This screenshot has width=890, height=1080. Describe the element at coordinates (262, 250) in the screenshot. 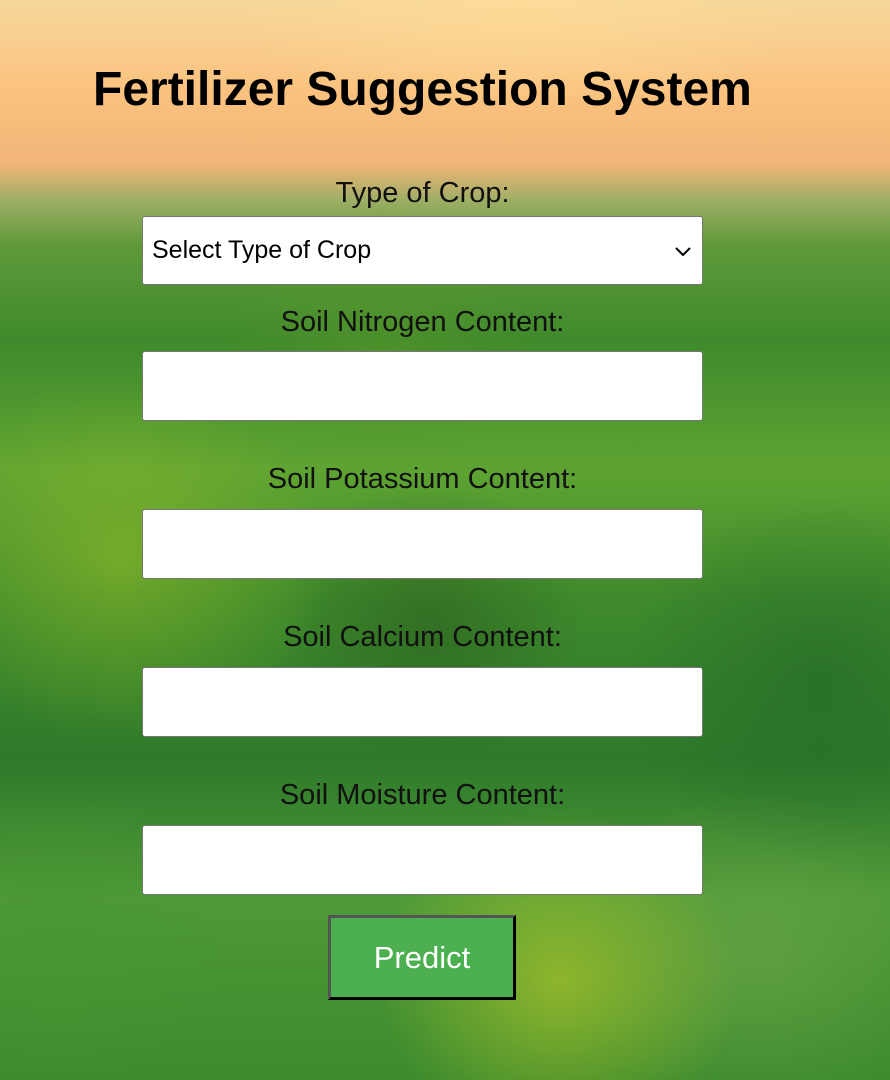

I see `crop-type-selected-value: Select Type of Crop` at that location.